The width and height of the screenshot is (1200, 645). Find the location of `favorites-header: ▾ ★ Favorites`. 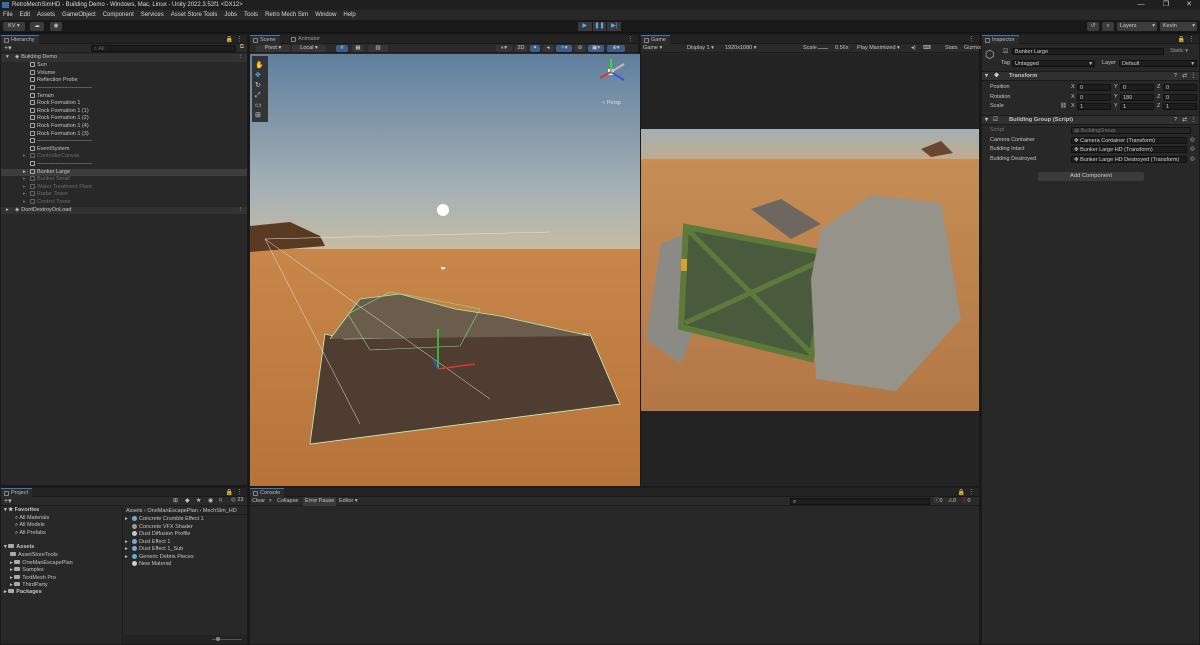

favorites-header: ▾ ★ Favorites is located at coordinates (21, 510).